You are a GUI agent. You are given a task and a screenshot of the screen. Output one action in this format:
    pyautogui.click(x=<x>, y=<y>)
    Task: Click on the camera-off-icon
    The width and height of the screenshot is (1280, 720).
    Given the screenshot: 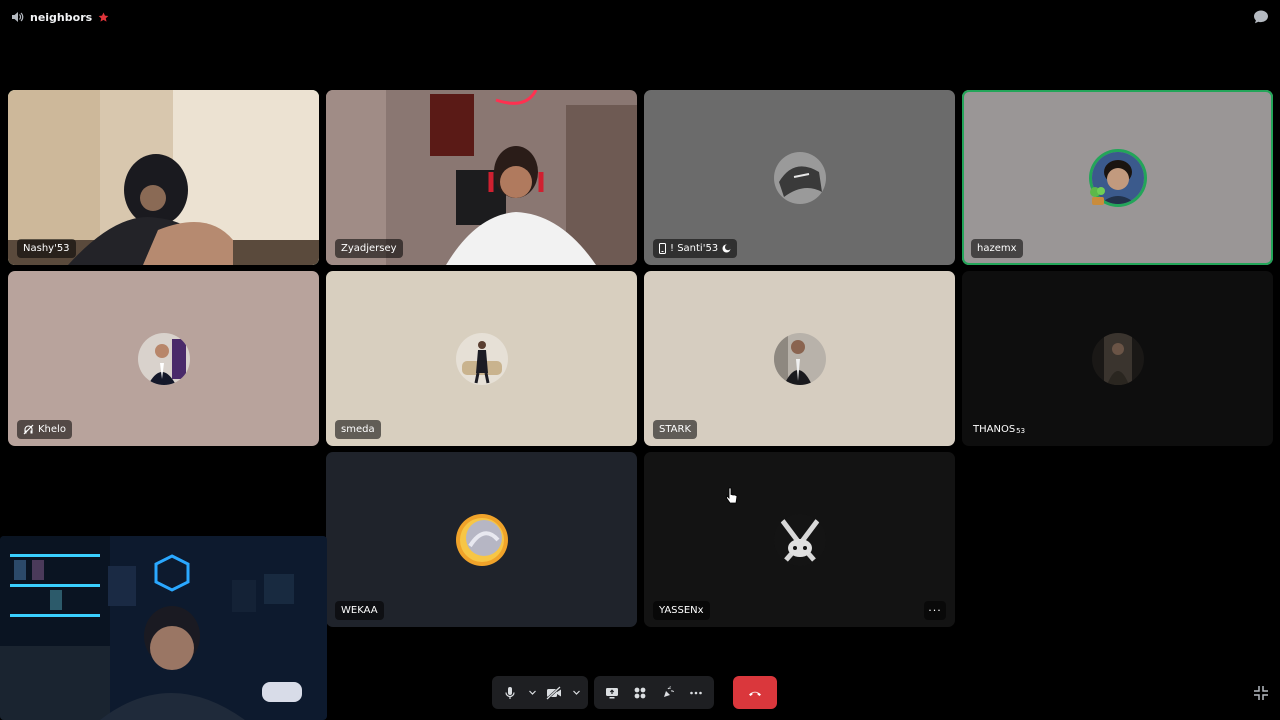 What is the action you would take?
    pyautogui.click(x=553, y=692)
    